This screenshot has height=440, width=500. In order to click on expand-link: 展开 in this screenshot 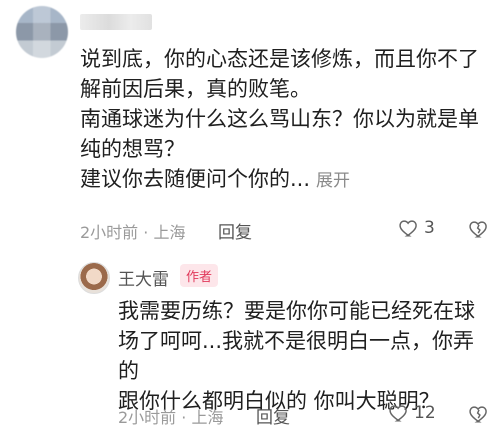, I will do `click(333, 181)`.